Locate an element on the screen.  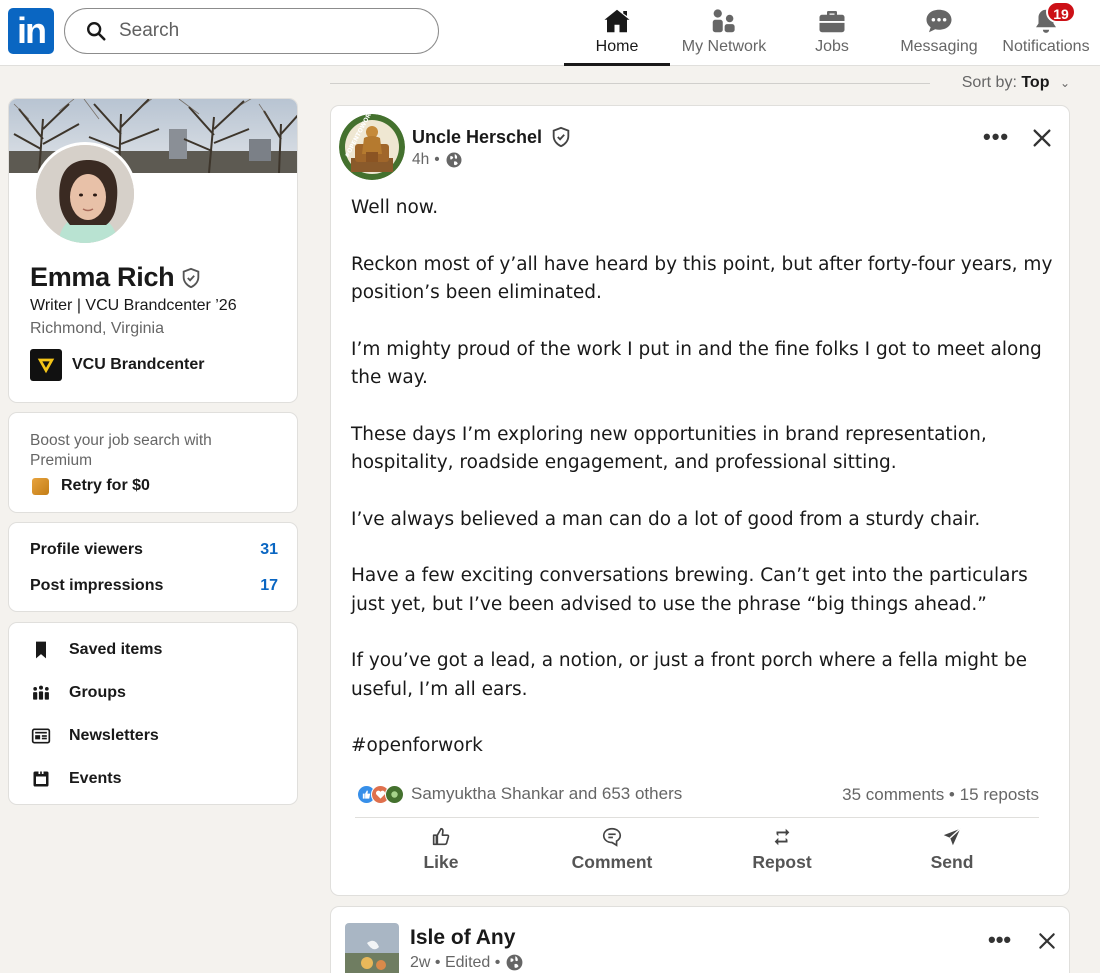
send-button: Send is located at coordinates (952, 849).